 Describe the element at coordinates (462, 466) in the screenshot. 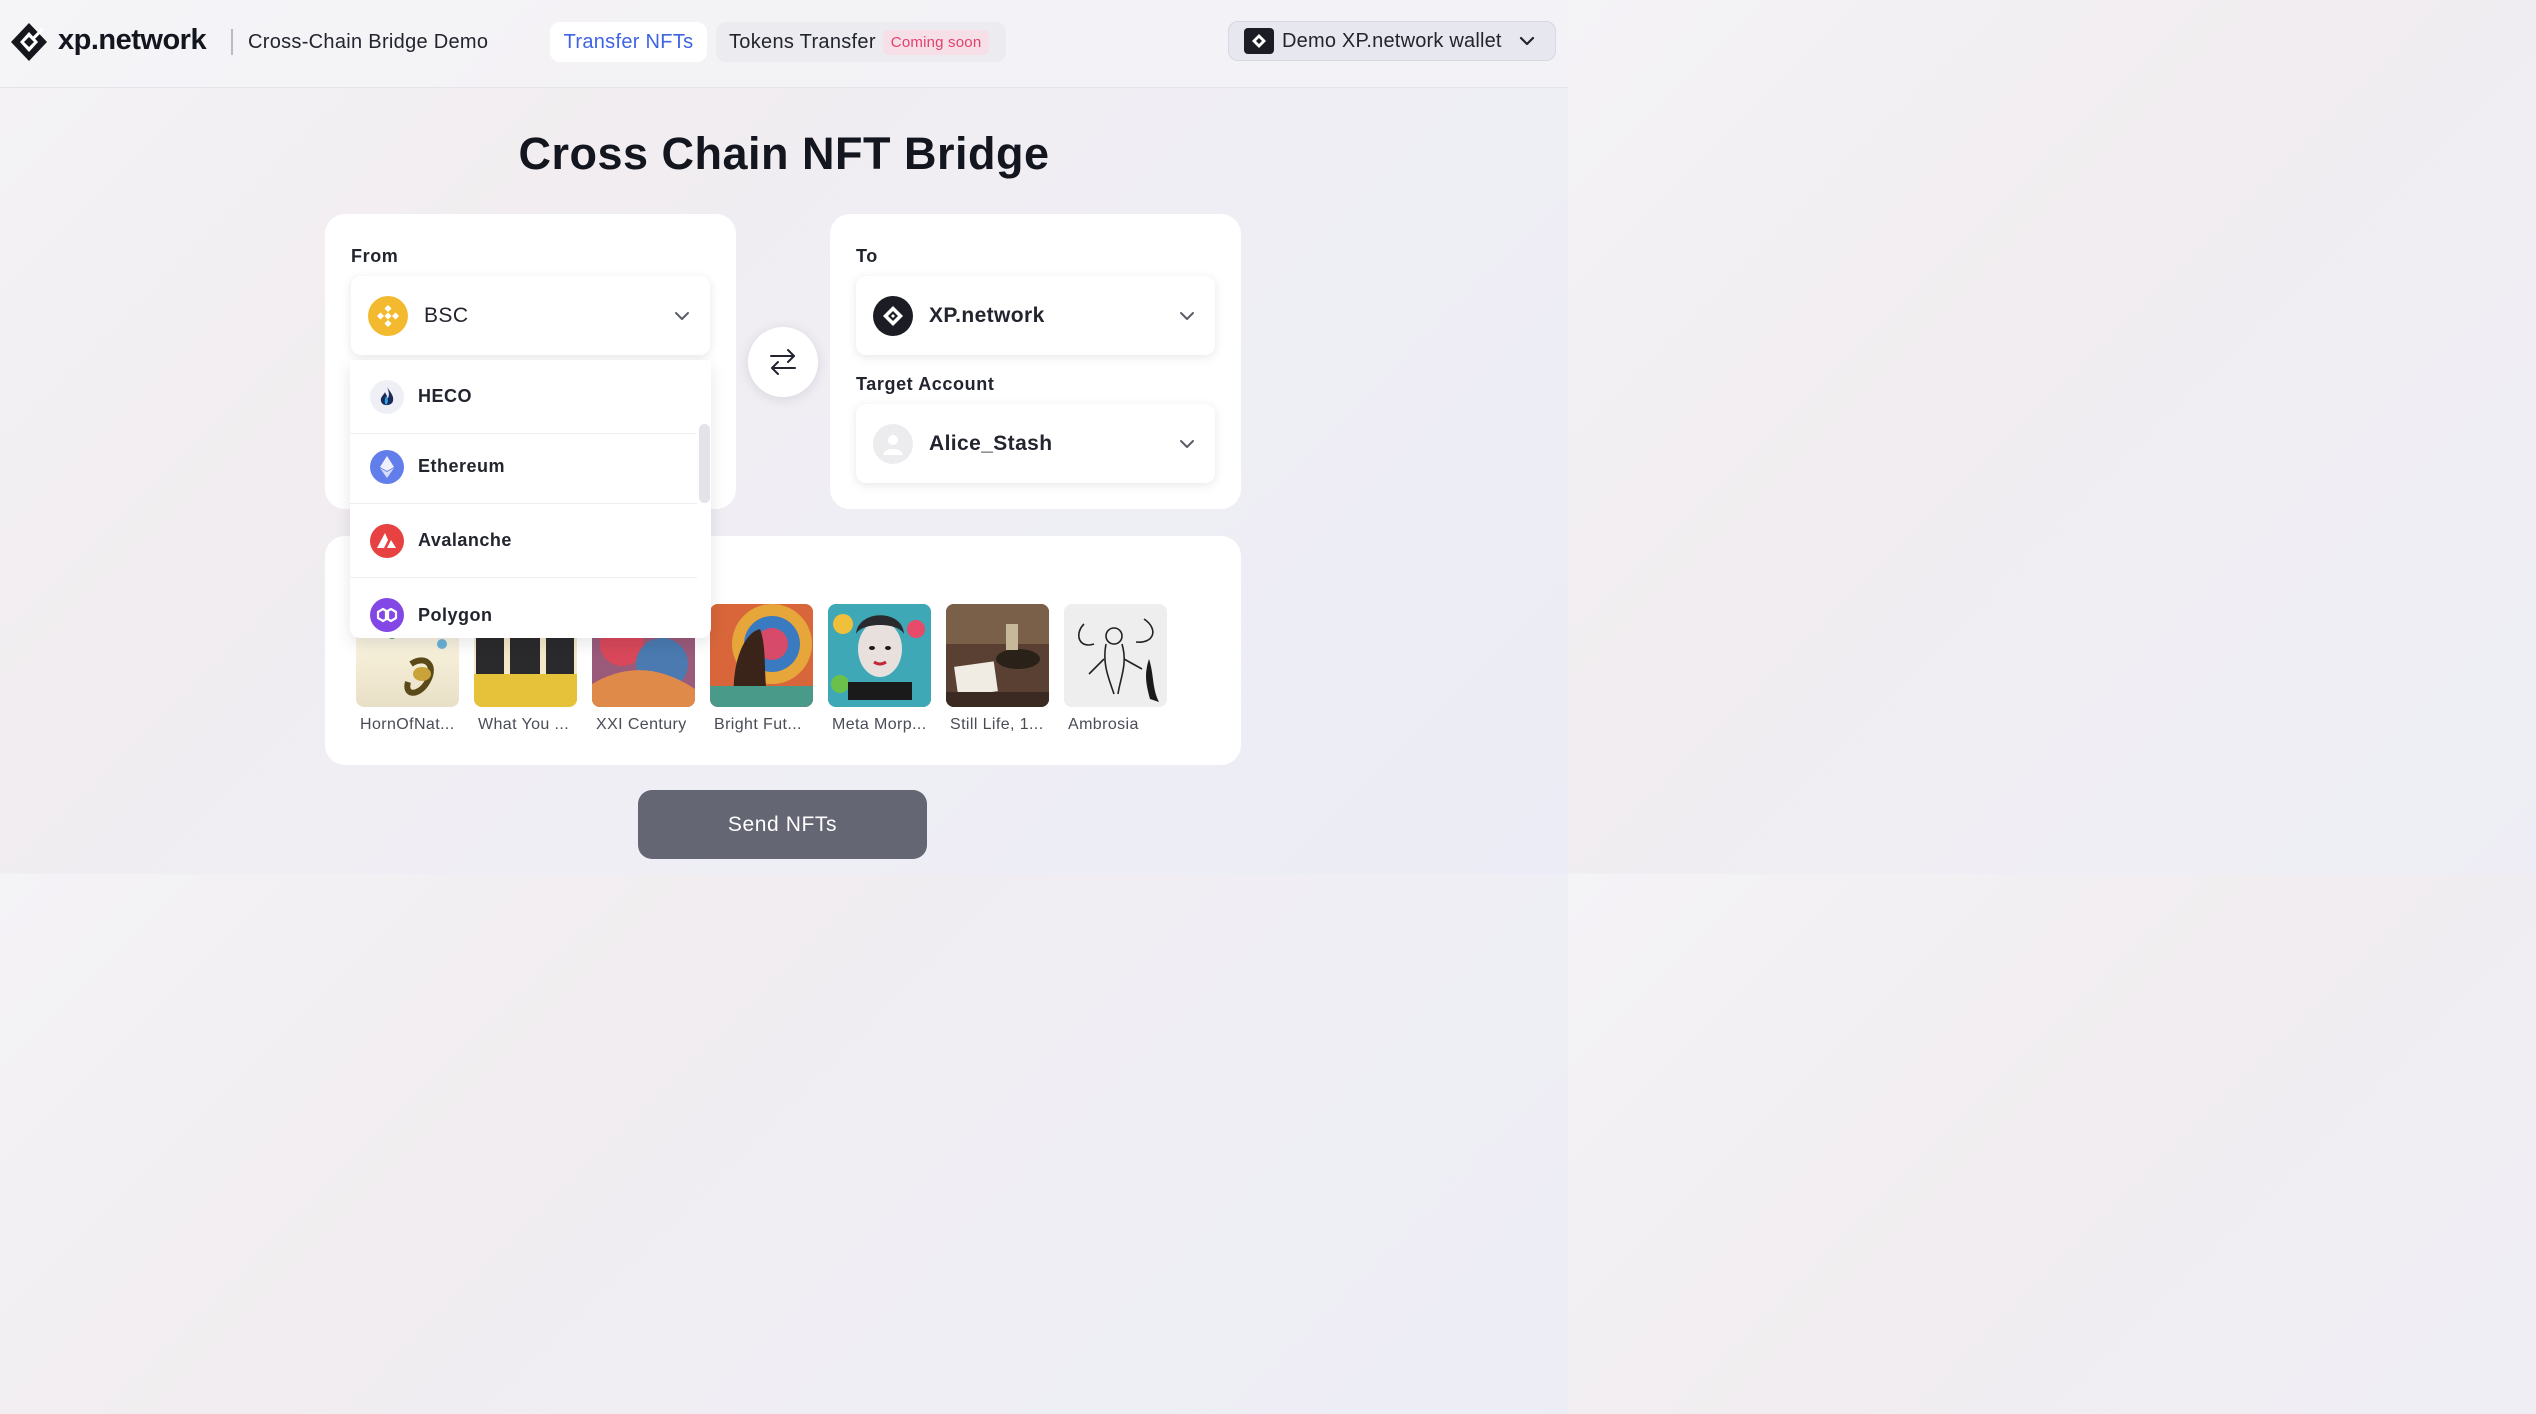

I see `dropdown-option-label: Ethereum` at that location.